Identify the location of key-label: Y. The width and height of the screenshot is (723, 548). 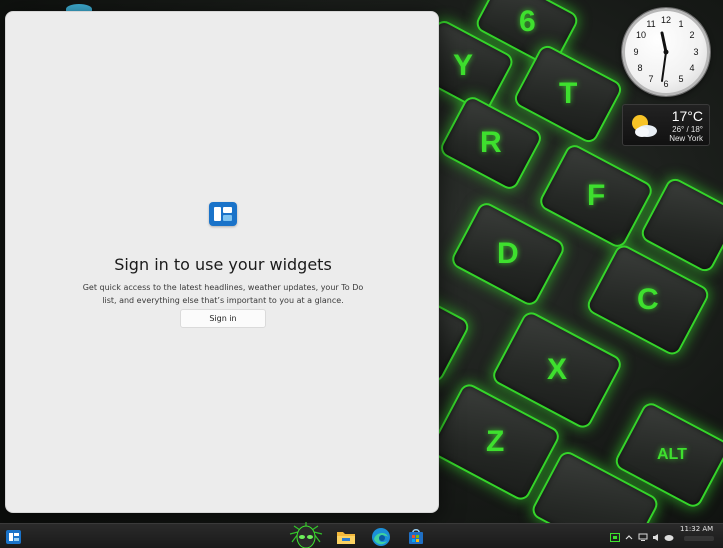
(463, 65).